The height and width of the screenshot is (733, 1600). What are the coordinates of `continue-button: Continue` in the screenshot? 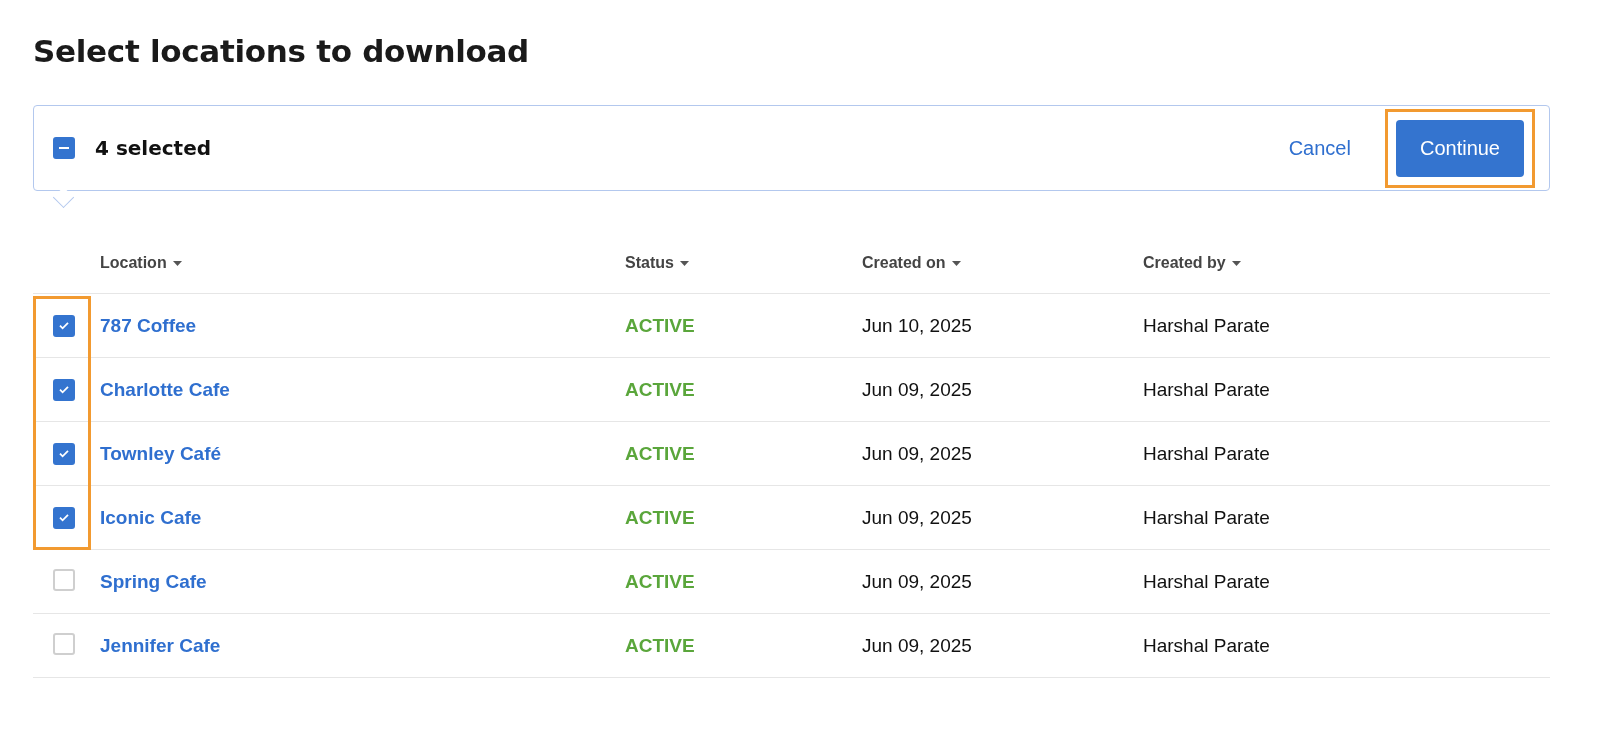 It's located at (1459, 148).